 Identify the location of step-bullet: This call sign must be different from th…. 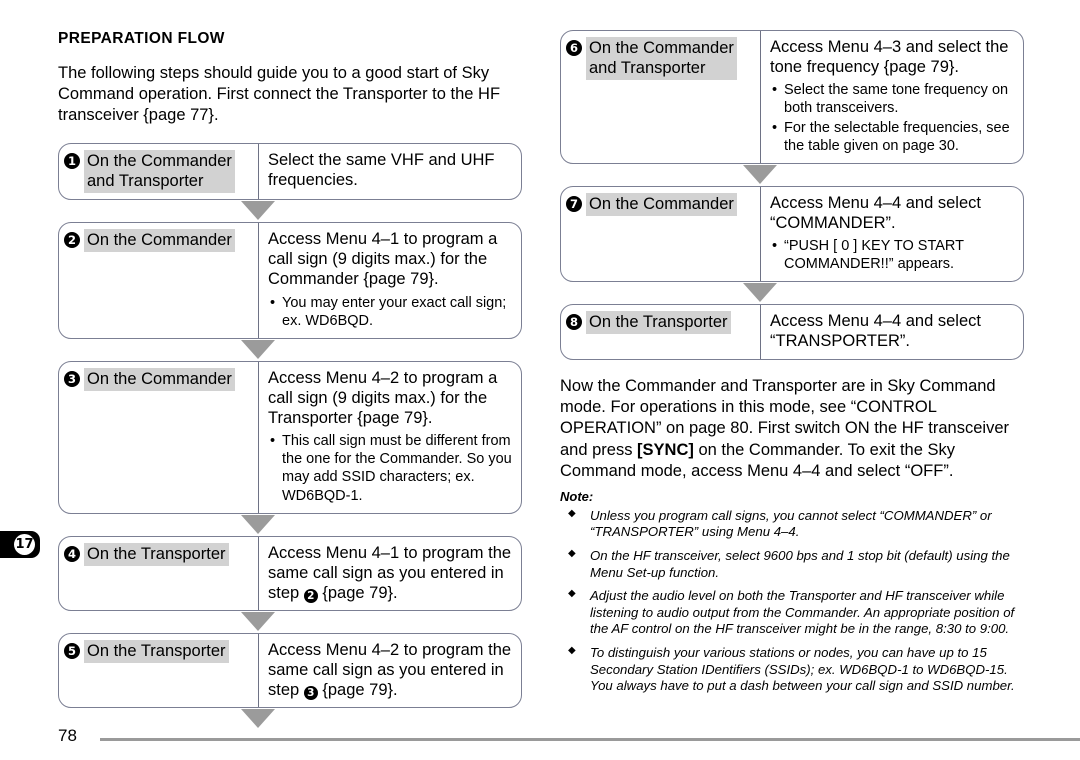
(390, 468).